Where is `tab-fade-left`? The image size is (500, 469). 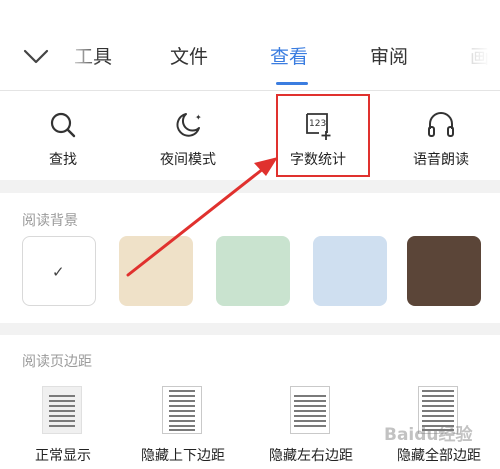 tab-fade-left is located at coordinates (80, 56).